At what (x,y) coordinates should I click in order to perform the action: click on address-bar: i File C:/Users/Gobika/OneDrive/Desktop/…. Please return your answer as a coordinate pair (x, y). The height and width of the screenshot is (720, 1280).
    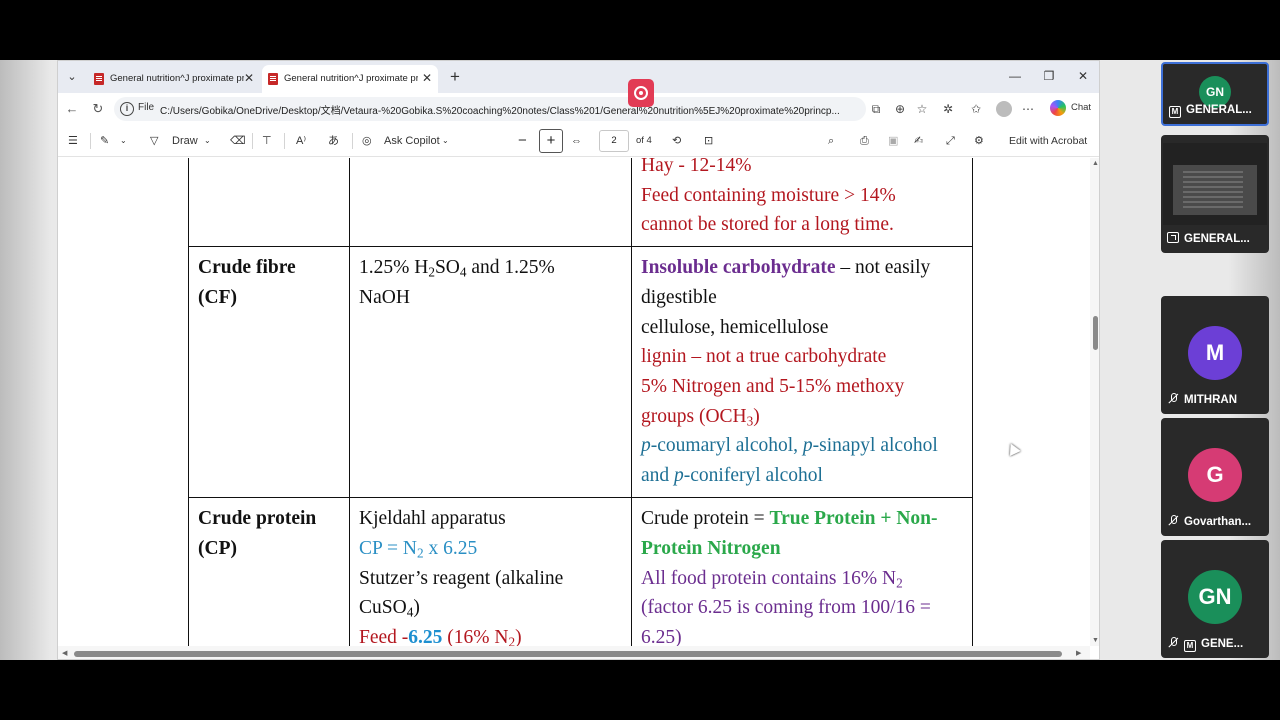
    Looking at the image, I should click on (490, 109).